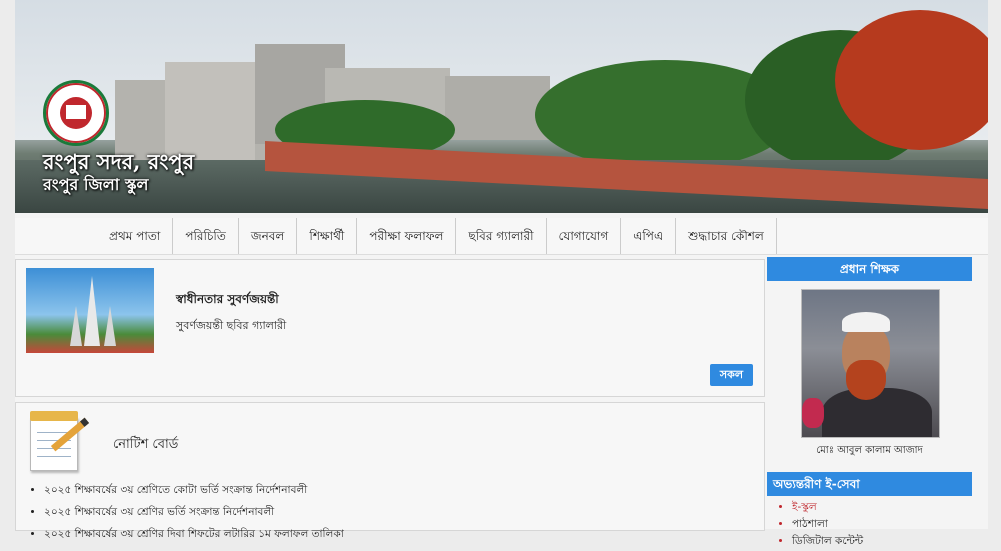  I want to click on nav-item-staff: জনবল, so click(268, 236).